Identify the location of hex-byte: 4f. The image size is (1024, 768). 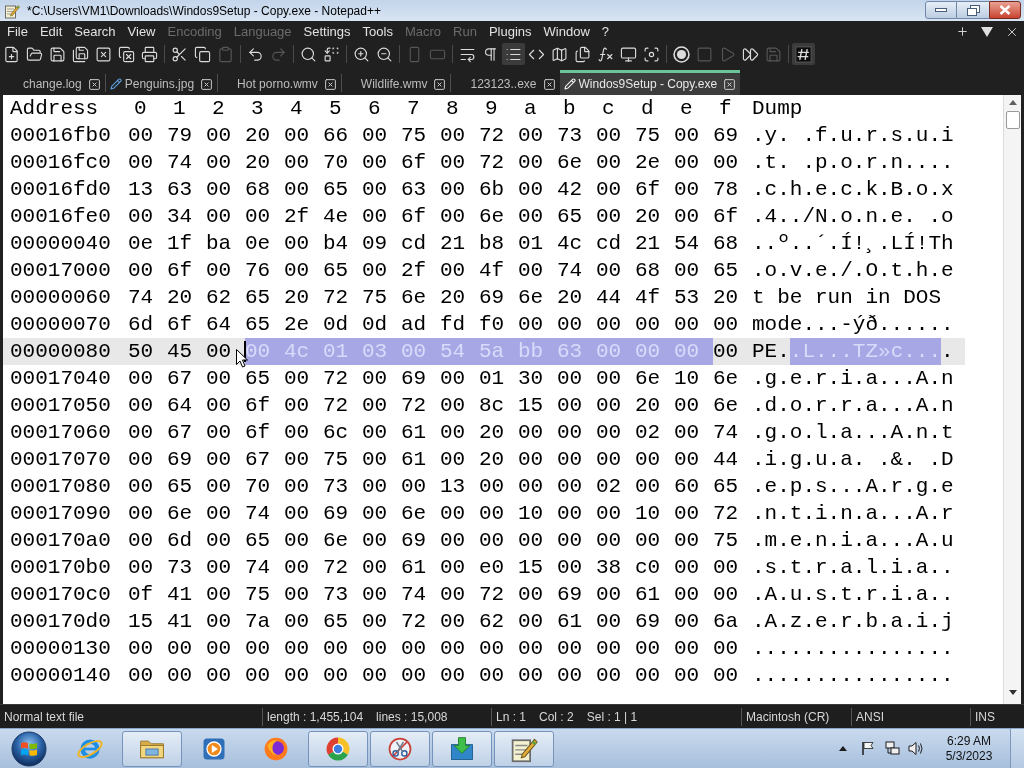
(647, 297).